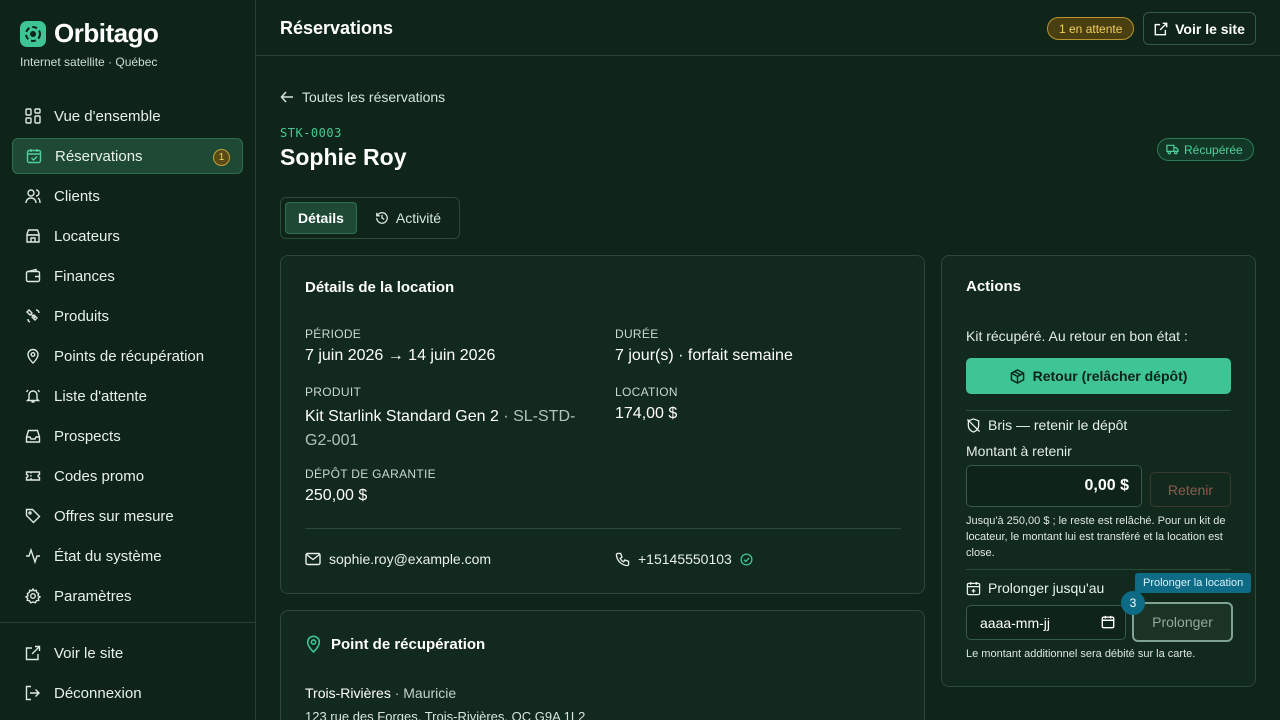 The image size is (1280, 720). What do you see at coordinates (114, 516) in the screenshot?
I see `sidebar-item-label: Offres sur mesure` at bounding box center [114, 516].